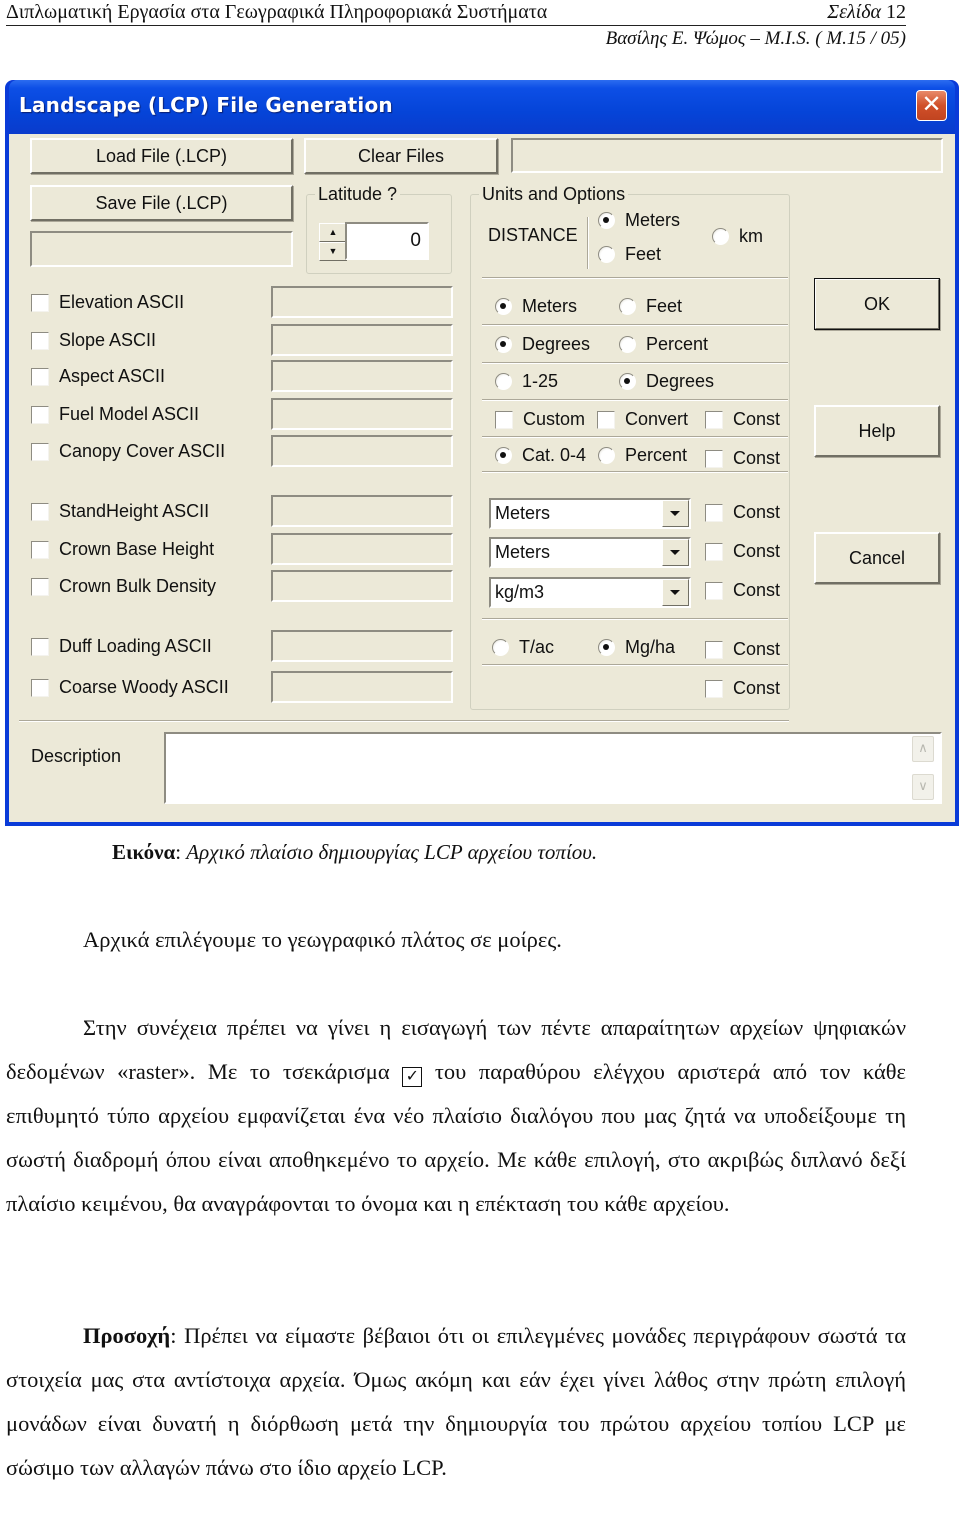 The height and width of the screenshot is (1530, 960). I want to click on distance-meters-radio: Meters, so click(639, 220).